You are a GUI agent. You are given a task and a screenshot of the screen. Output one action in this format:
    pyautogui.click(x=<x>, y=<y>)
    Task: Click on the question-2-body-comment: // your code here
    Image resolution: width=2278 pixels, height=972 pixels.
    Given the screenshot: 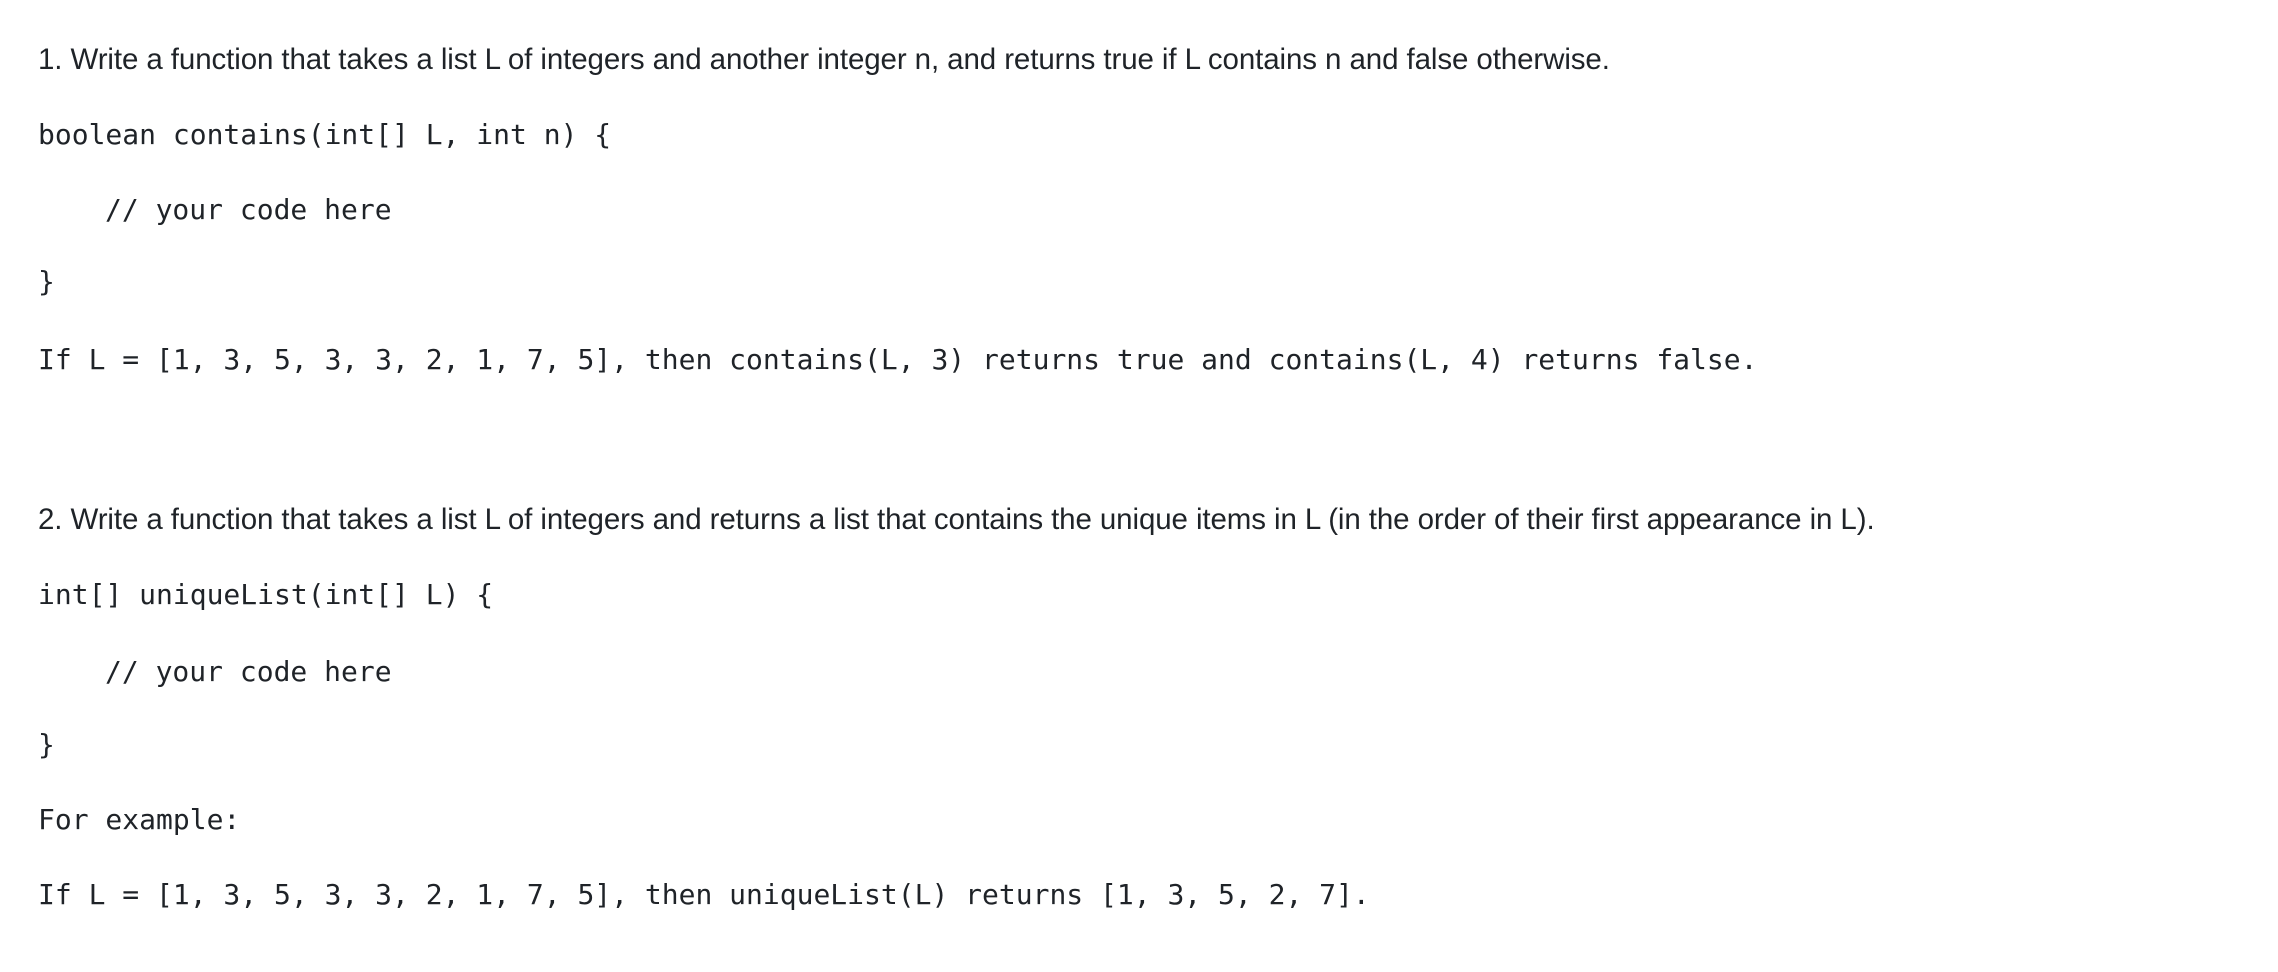 What is the action you would take?
    pyautogui.click(x=248, y=671)
    